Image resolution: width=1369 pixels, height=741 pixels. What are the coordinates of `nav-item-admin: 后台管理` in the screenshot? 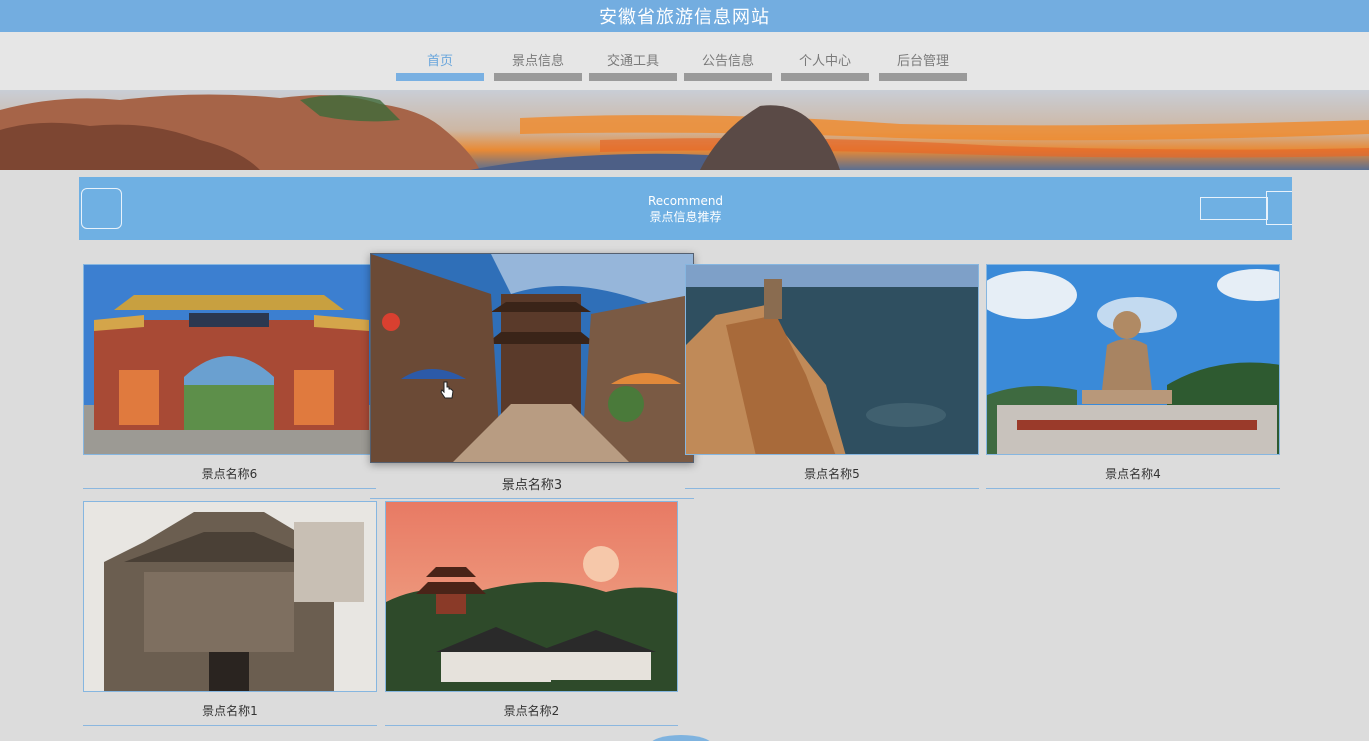 It's located at (923, 61).